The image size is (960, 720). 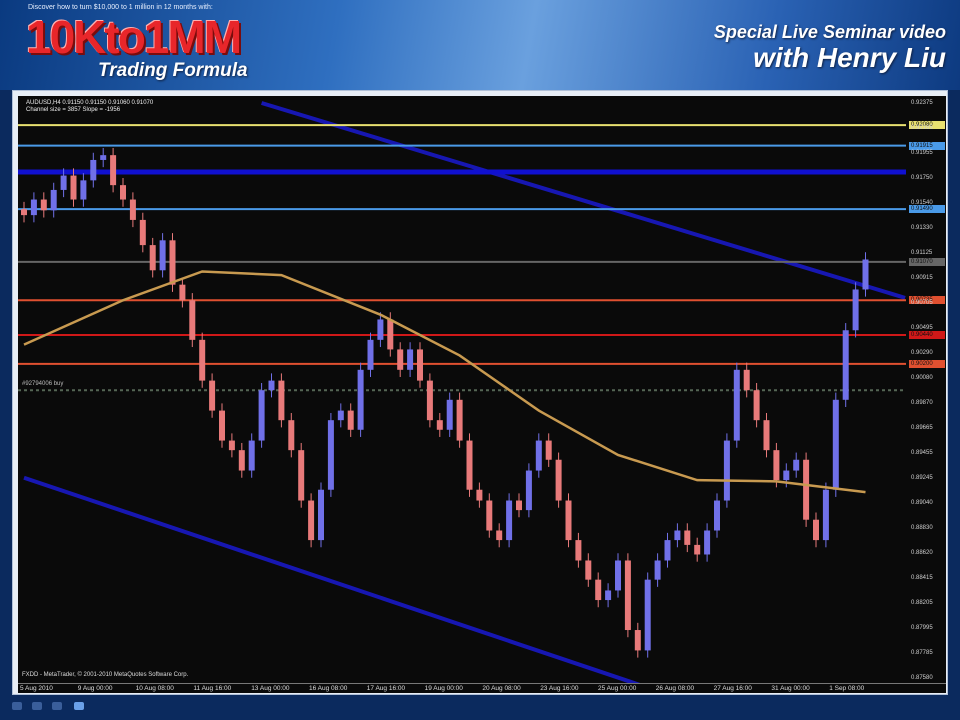 What do you see at coordinates (443, 688) in the screenshot?
I see `date-tick-label: 19 Aug 00:00` at bounding box center [443, 688].